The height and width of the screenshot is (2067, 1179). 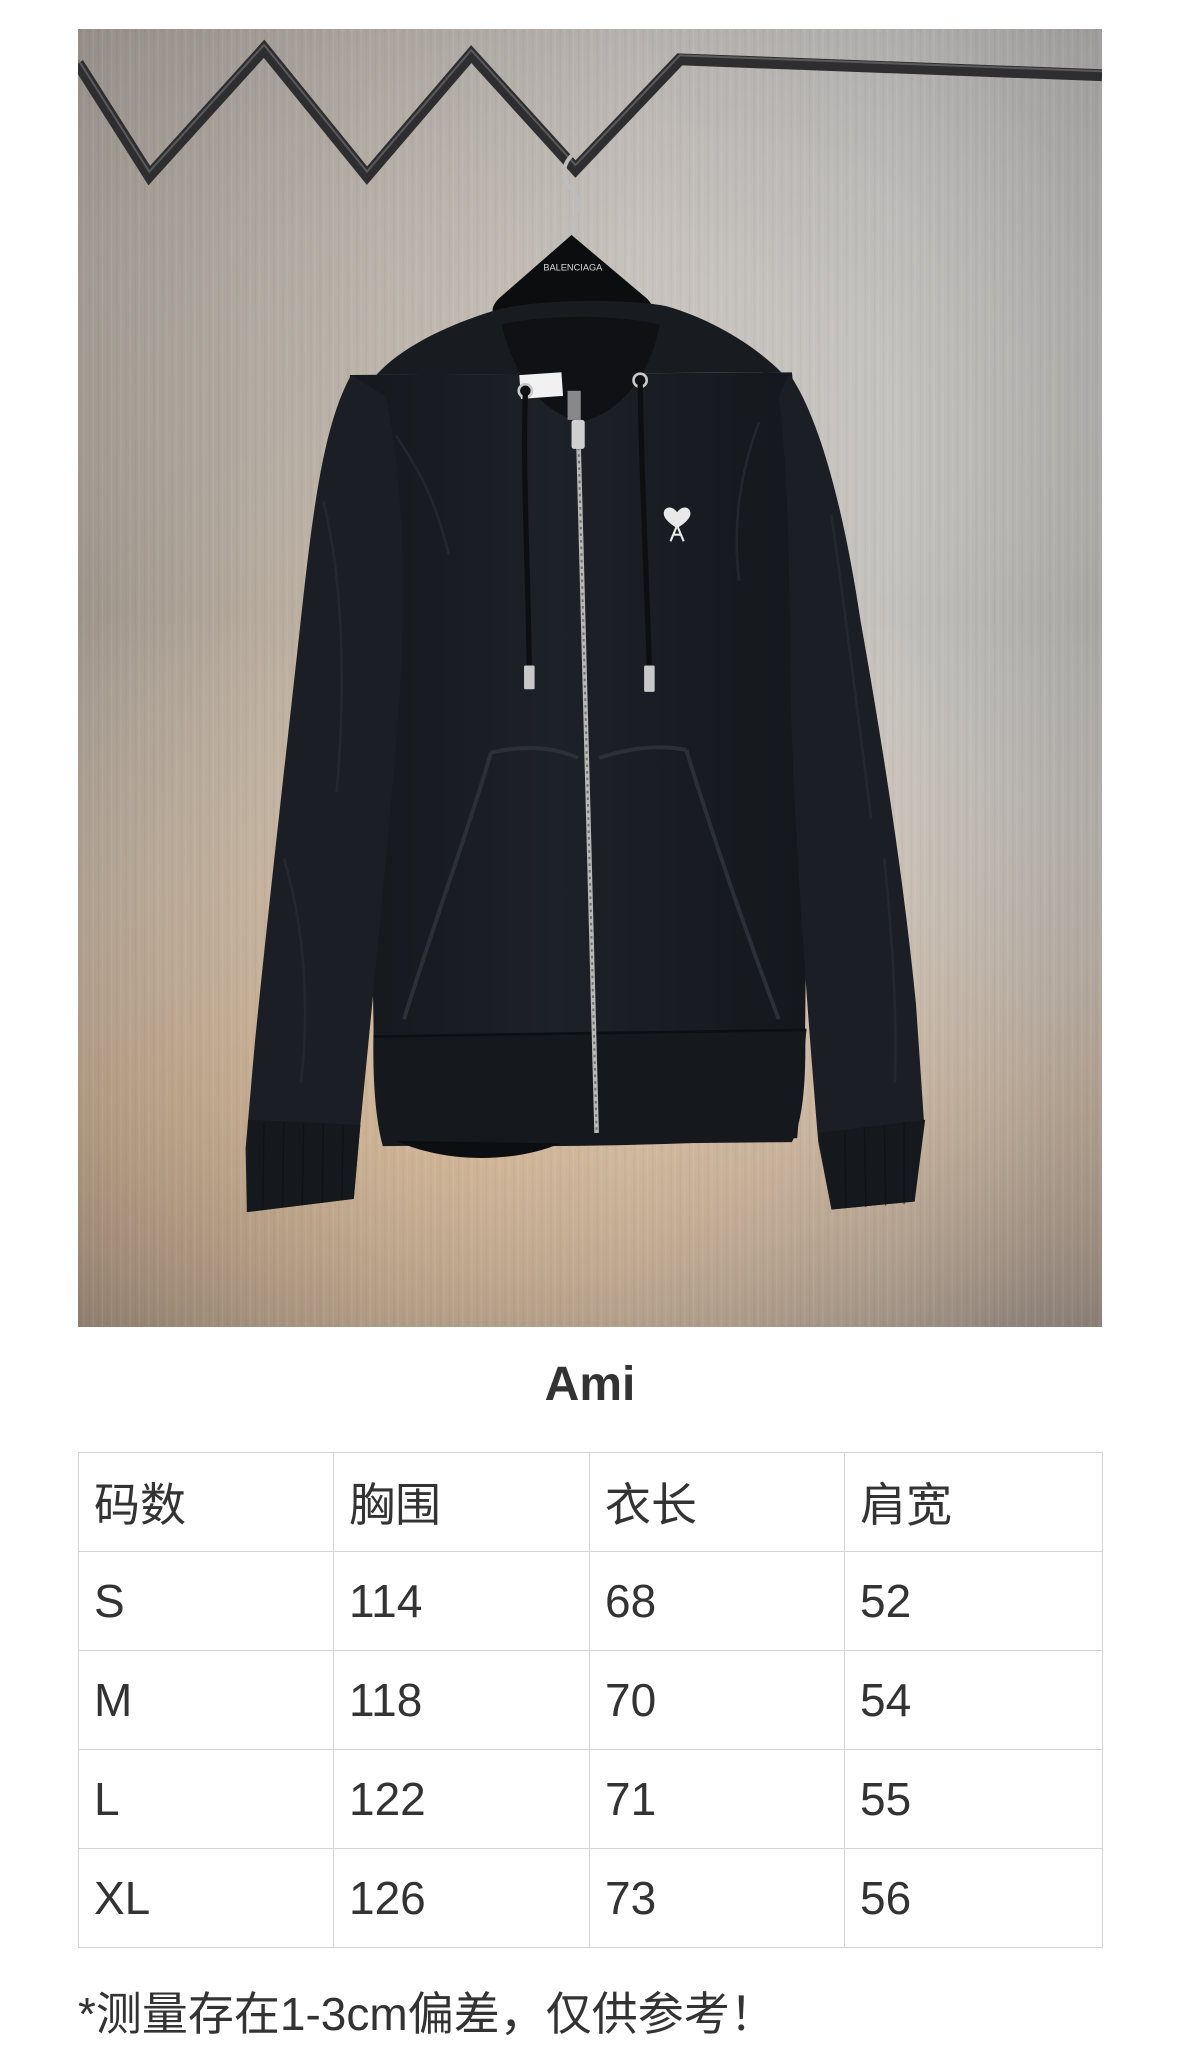 What do you see at coordinates (973, 1700) in the screenshot?
I see `cell-shoulder: 54` at bounding box center [973, 1700].